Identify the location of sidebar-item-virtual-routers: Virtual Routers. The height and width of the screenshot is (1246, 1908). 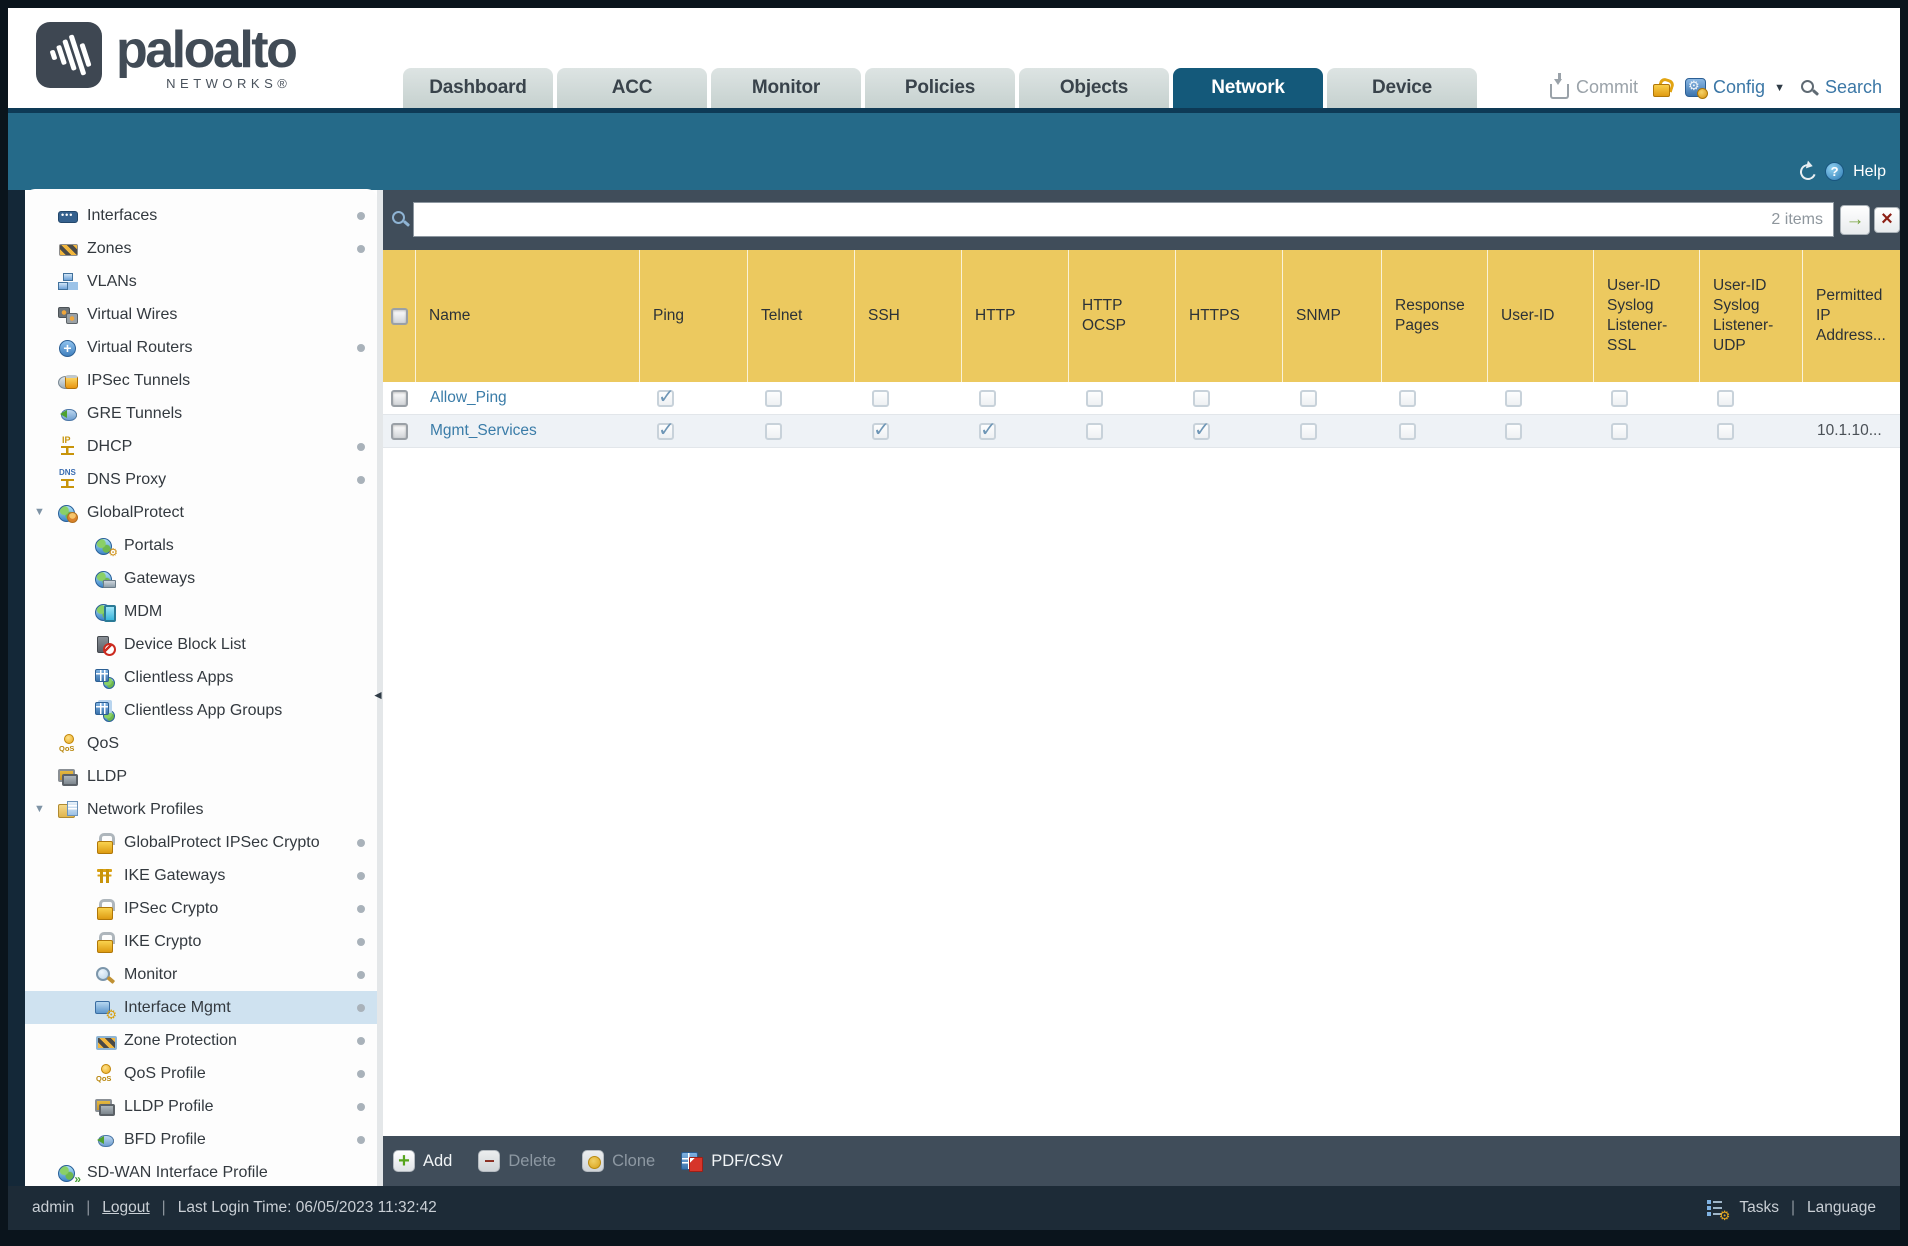
(201, 347).